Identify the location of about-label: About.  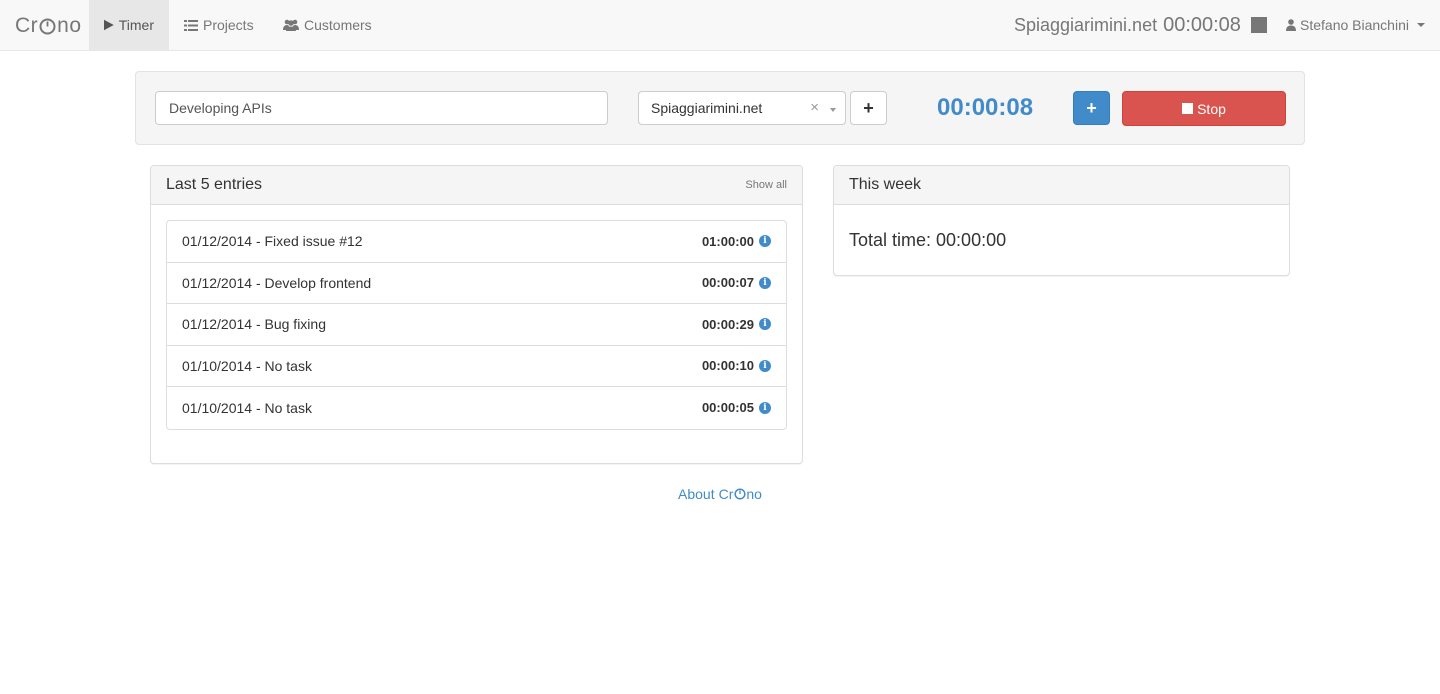
(696, 494).